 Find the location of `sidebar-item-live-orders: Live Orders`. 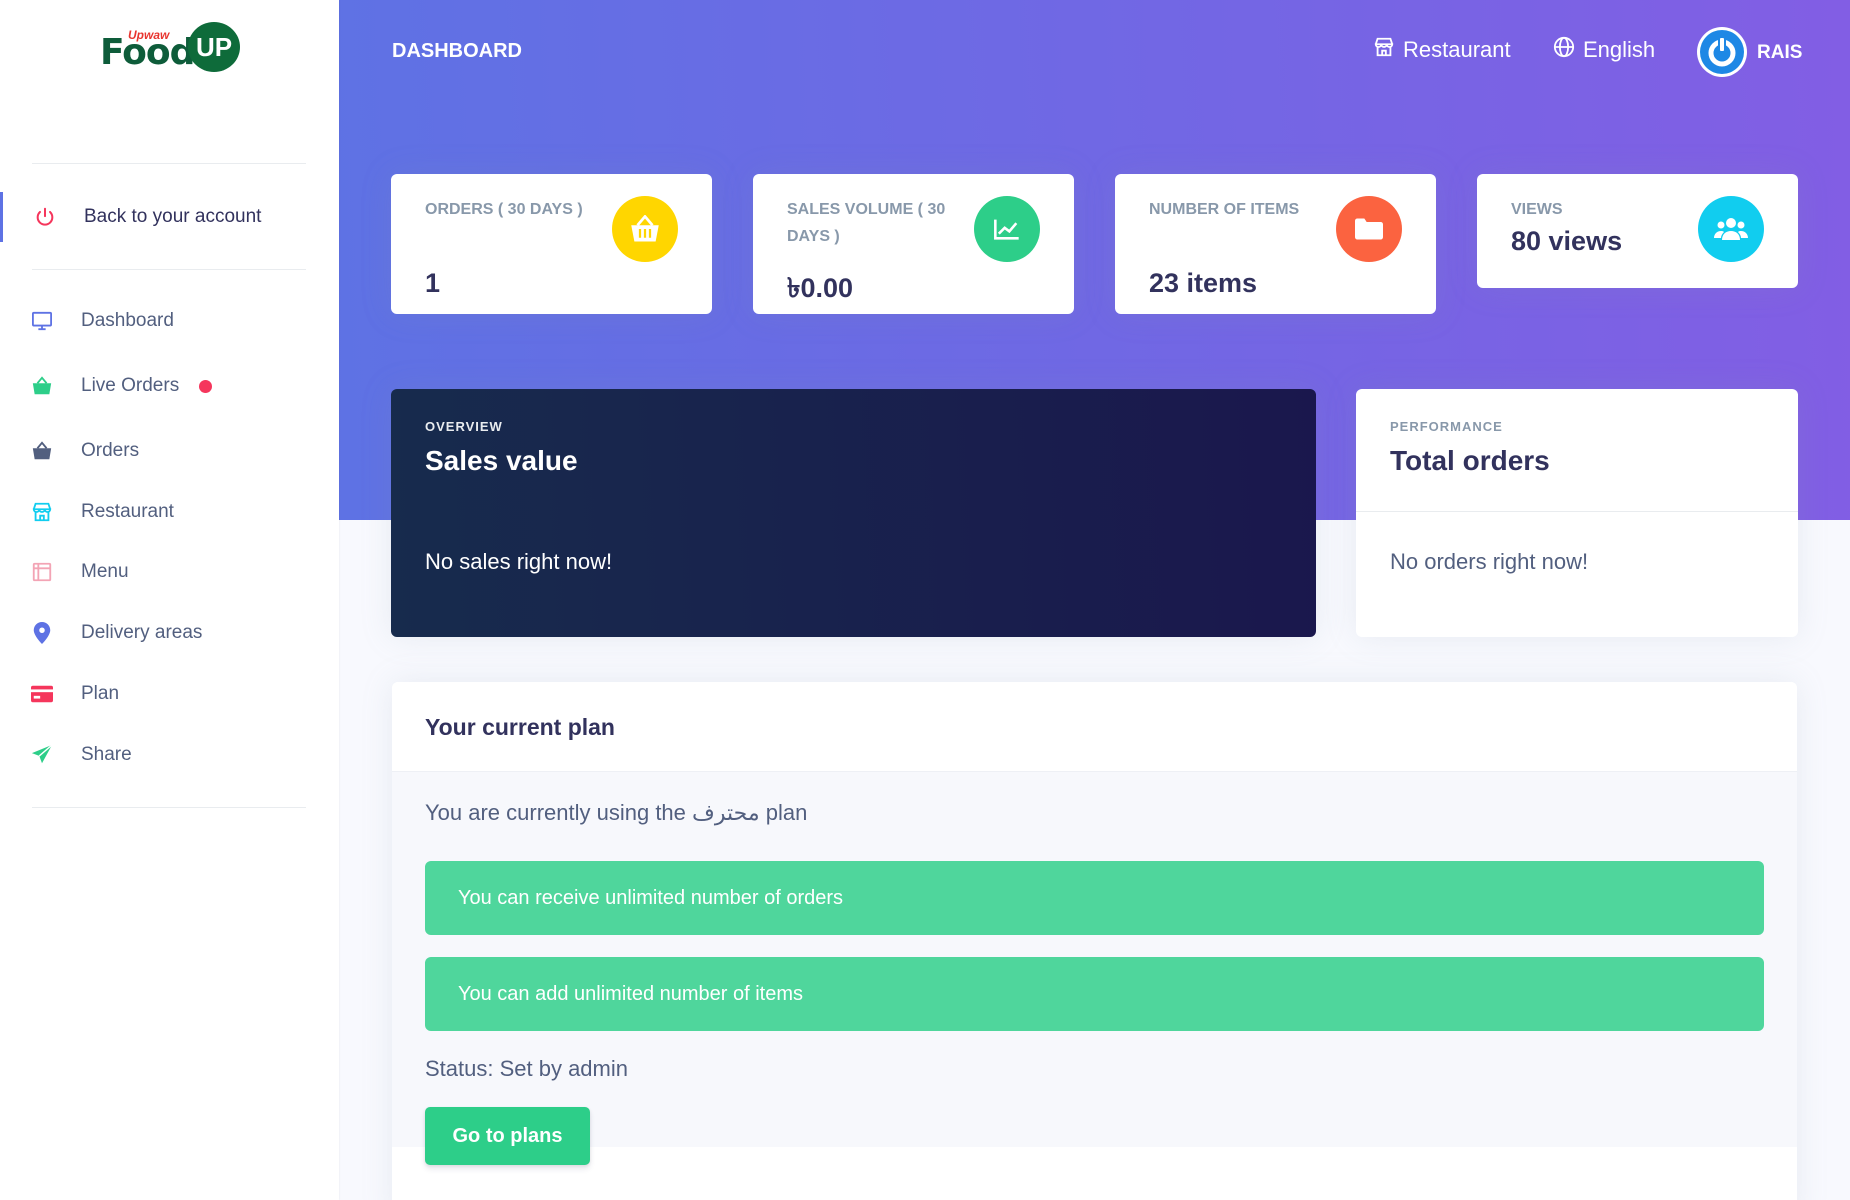

sidebar-item-live-orders: Live Orders is located at coordinates (169, 386).